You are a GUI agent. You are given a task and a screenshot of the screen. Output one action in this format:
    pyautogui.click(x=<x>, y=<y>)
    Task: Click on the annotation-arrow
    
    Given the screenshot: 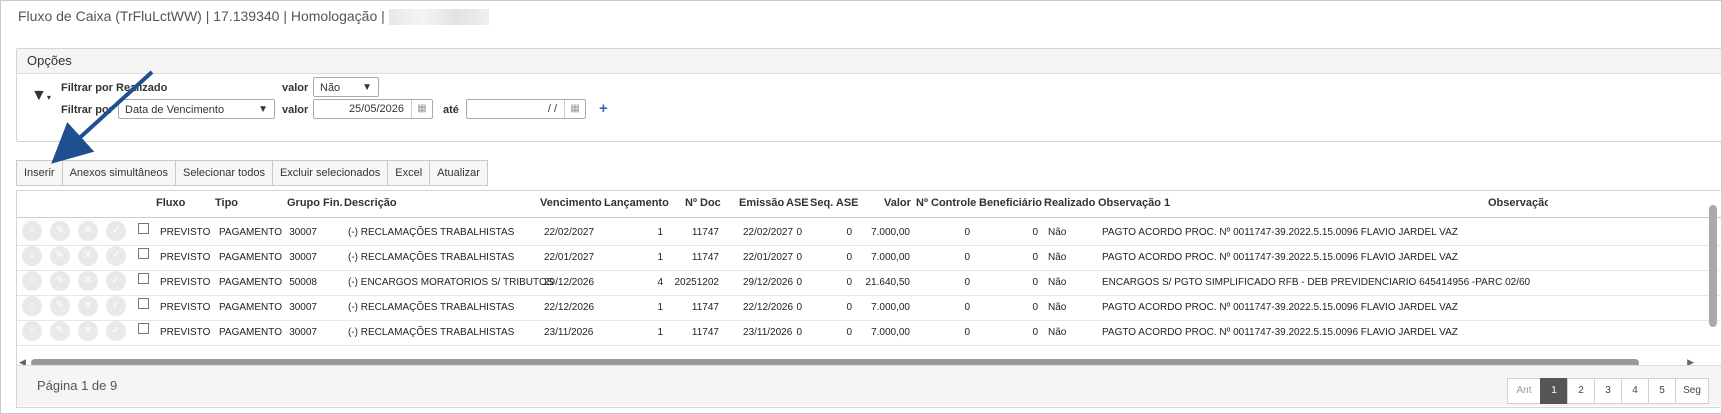 What is the action you would take?
    pyautogui.click(x=102, y=117)
    